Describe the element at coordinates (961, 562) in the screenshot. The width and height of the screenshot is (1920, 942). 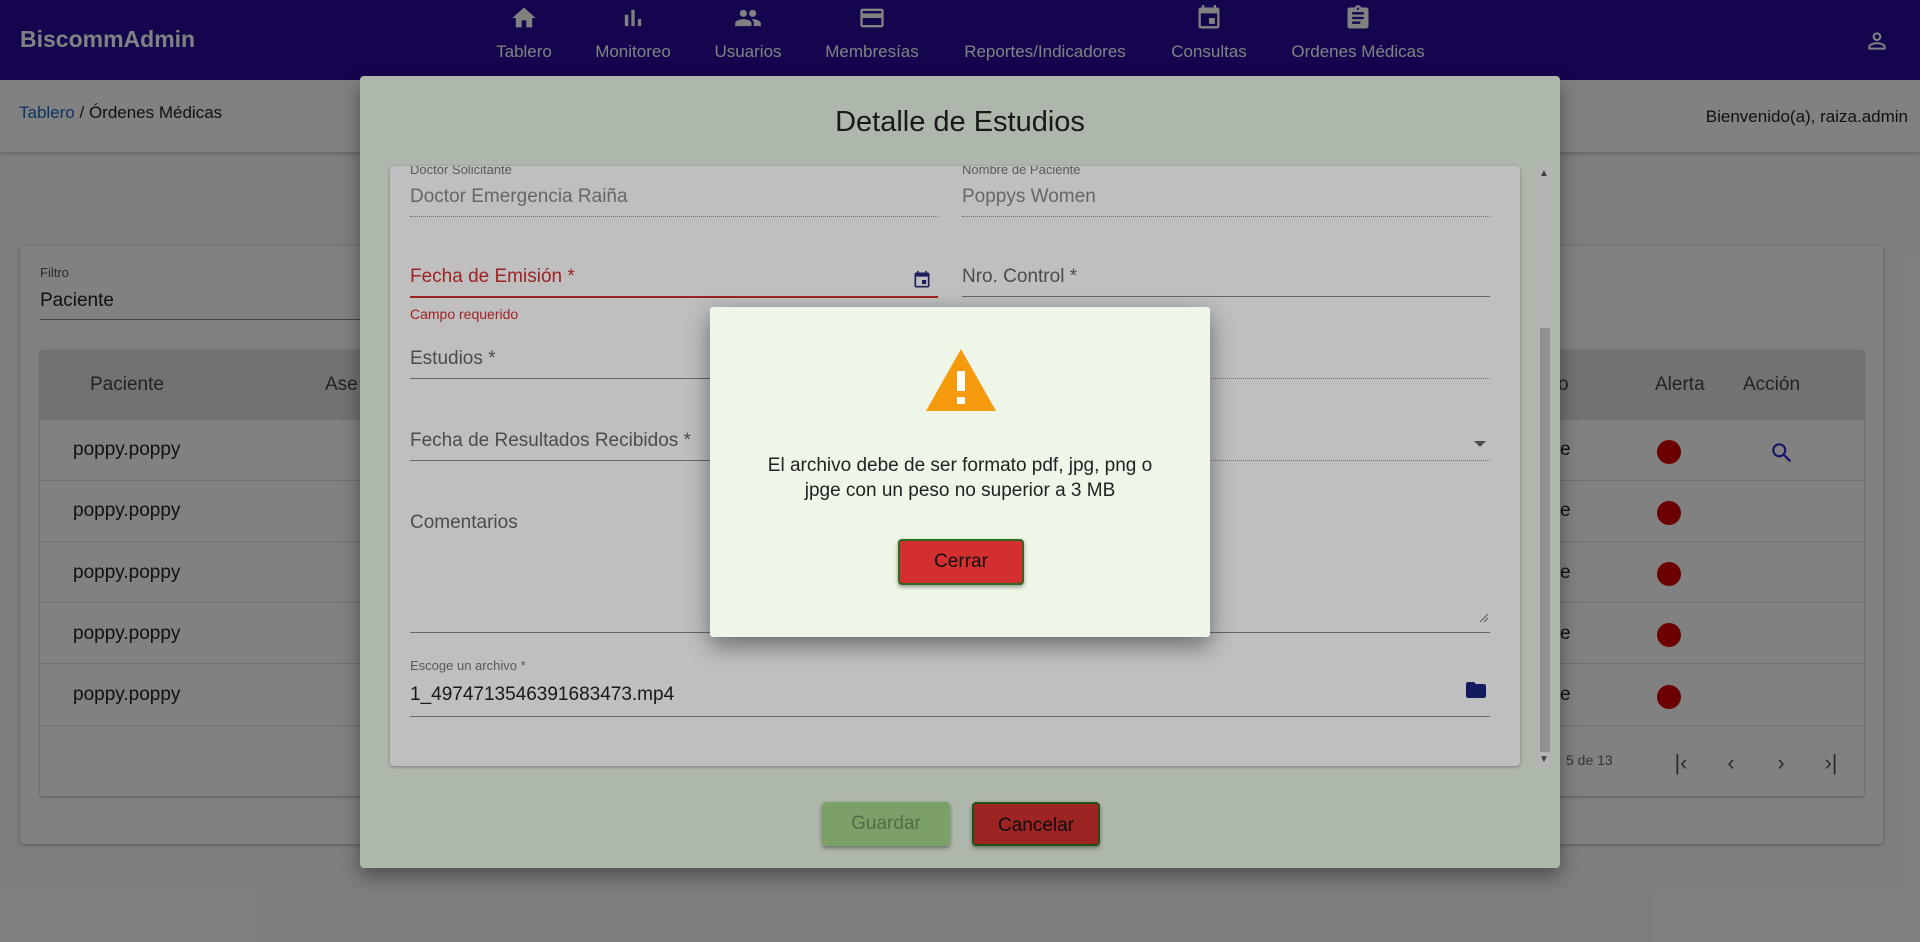
I see `close-button: Cerrar` at that location.